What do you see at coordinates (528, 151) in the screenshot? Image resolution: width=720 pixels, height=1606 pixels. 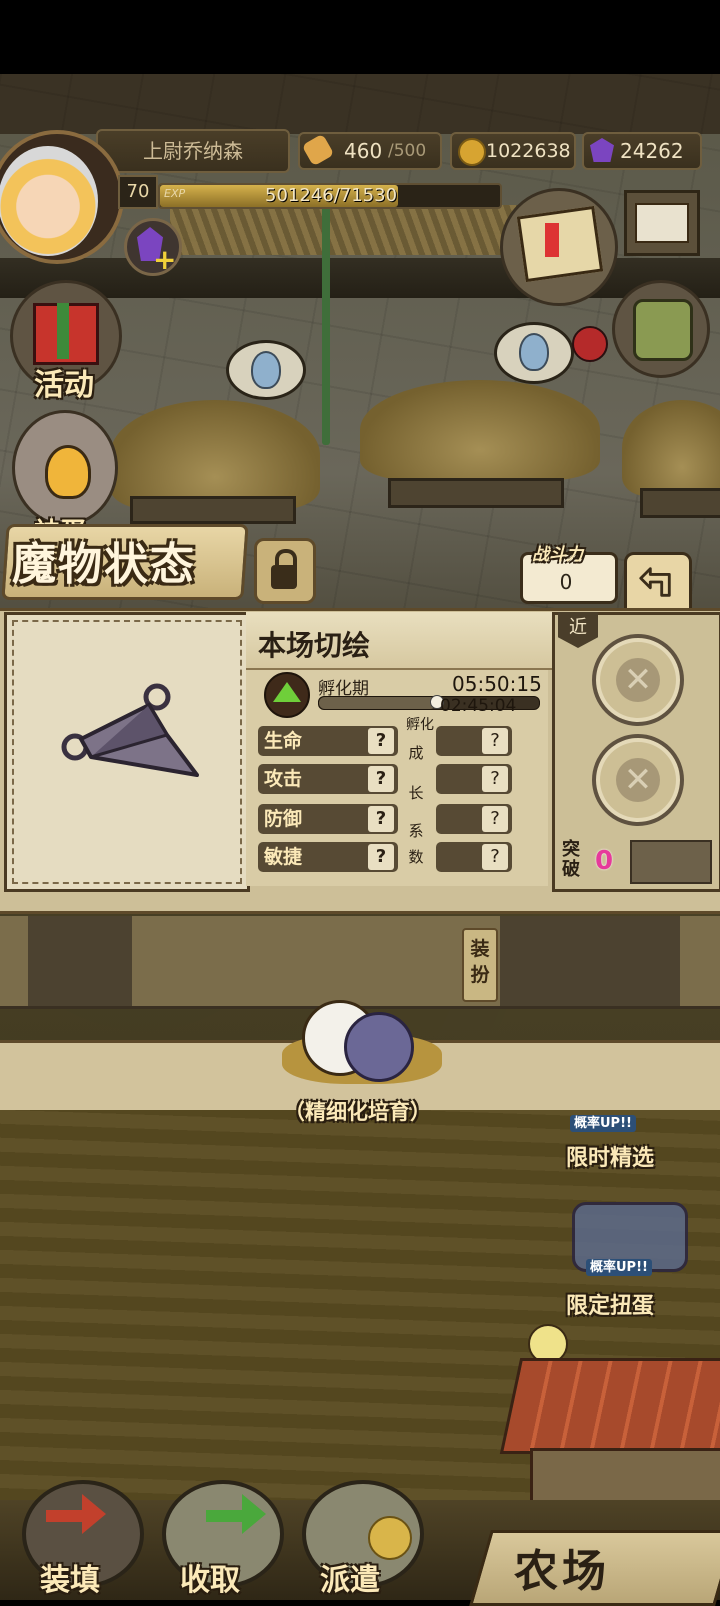 I see `gold-value: 1022638` at bounding box center [528, 151].